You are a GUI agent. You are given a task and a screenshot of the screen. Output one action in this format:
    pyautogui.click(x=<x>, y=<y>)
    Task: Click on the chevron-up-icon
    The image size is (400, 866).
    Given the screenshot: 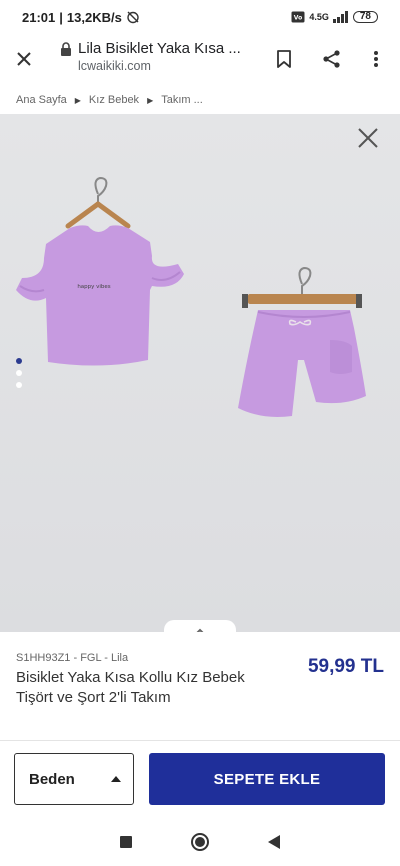 What is the action you would take?
    pyautogui.click(x=200, y=630)
    